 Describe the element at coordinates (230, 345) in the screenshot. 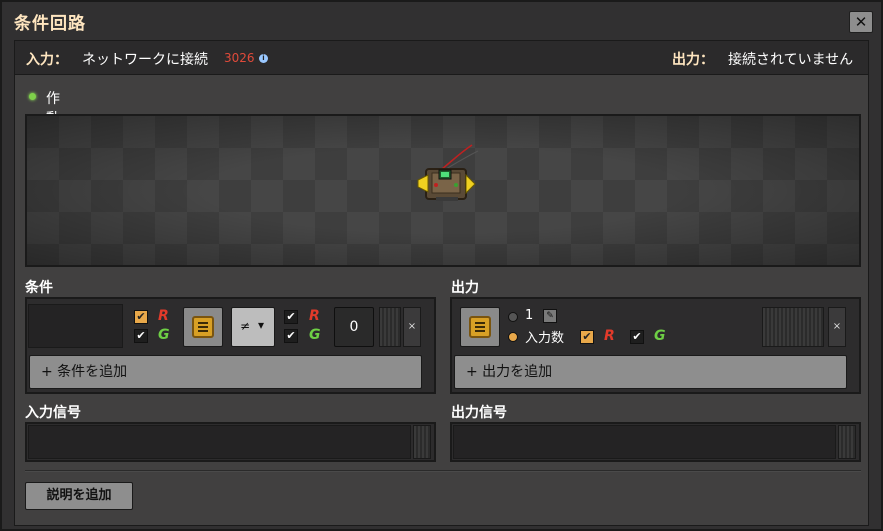

I see `conditions-panel: ✔ R ✔ G ≠ ▾ ✔ R ✔ G 0 × + 条件を追加` at that location.